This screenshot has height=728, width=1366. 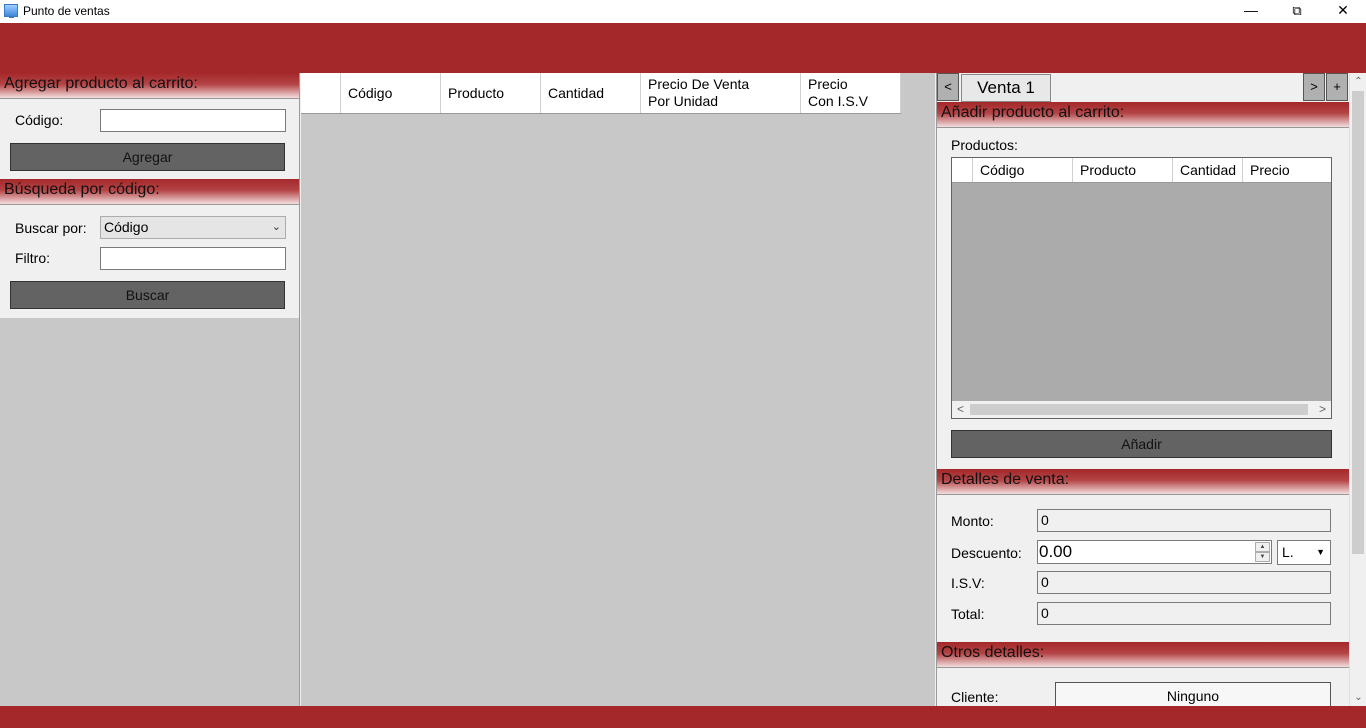 I want to click on add-to-cart-header: Agregar producto al carrito:, so click(x=149, y=86).